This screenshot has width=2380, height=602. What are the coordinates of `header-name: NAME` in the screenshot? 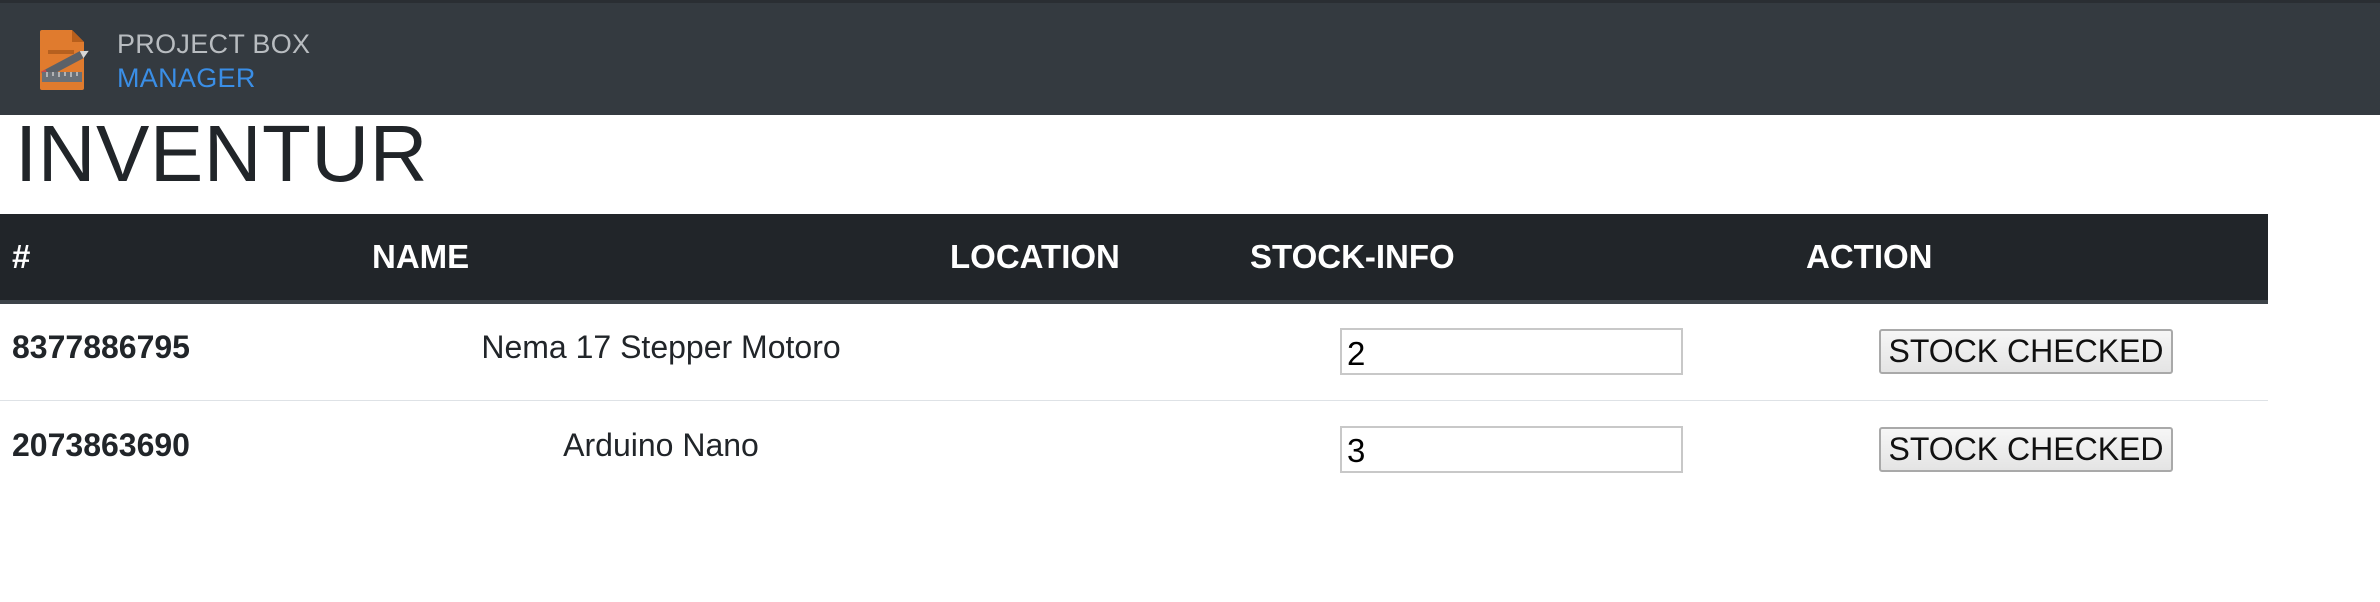 It's located at (661, 259).